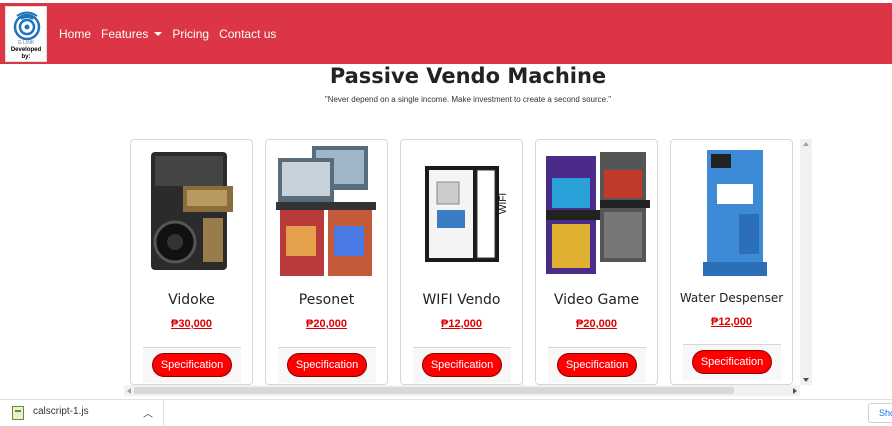 Image resolution: width=892 pixels, height=426 pixels. I want to click on chevron-up-icon: ︿, so click(148, 412).